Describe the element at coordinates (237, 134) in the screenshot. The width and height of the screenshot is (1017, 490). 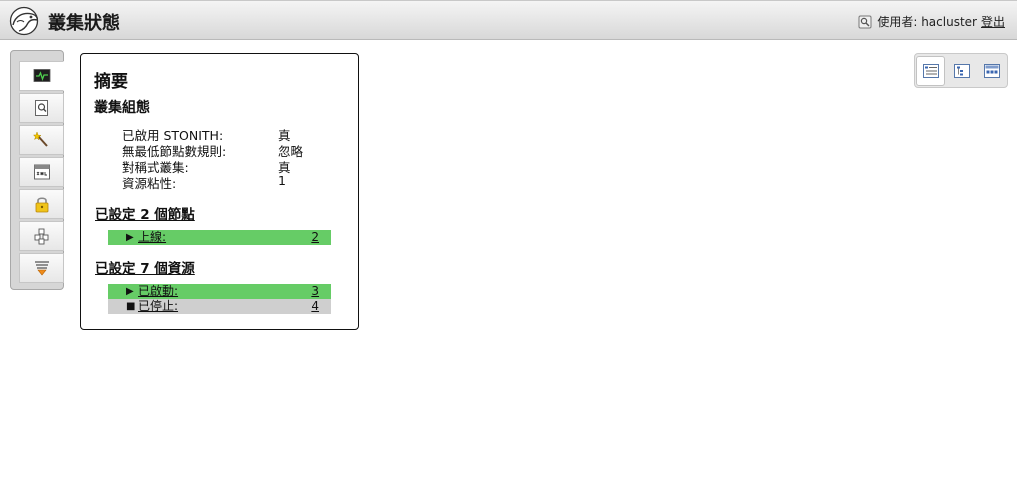
I see `property-row: 已啟用 STONITH: 真` at that location.